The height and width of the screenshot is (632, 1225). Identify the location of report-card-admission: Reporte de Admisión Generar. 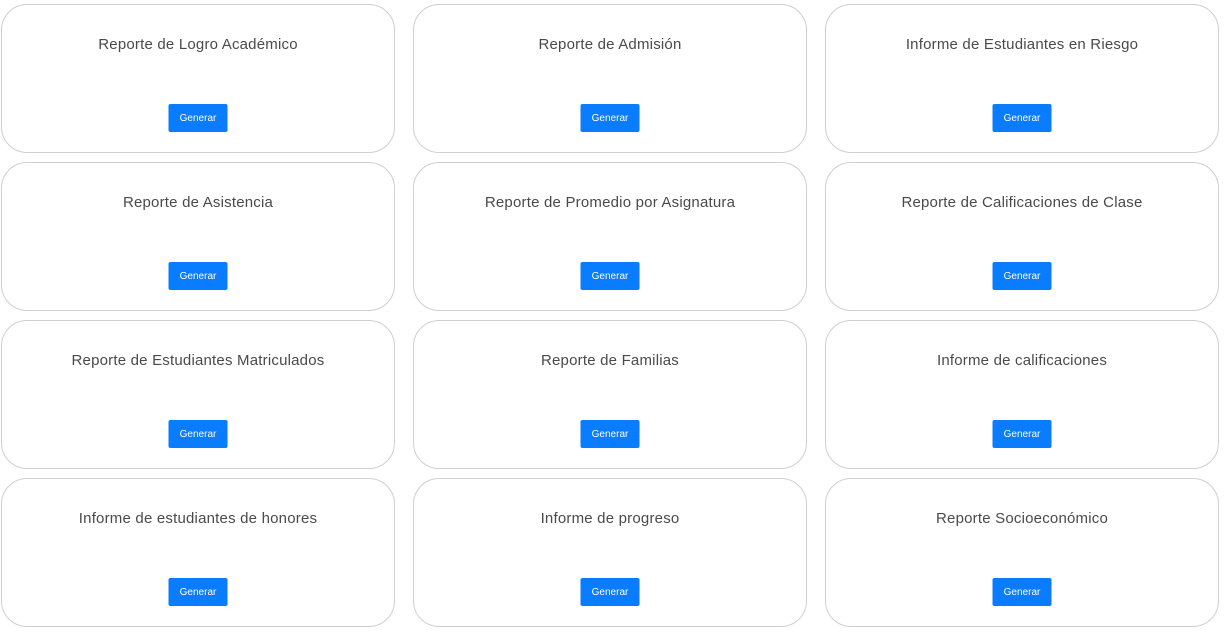
(610, 78).